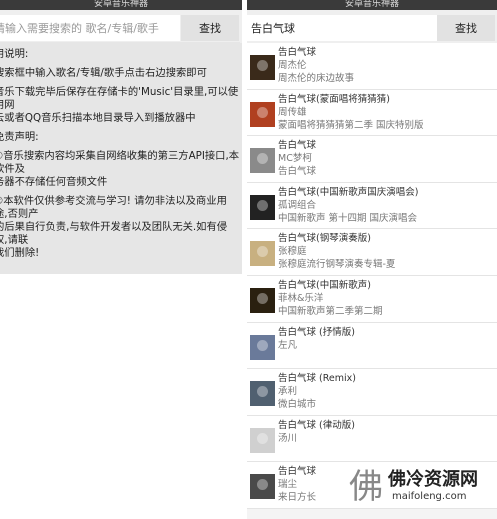 The image size is (497, 519). I want to click on result-item: 告白气球(钢琴演奏版) 张穆庭 张穆庭流行钢琴演奏专辑-夏, so click(372, 252).